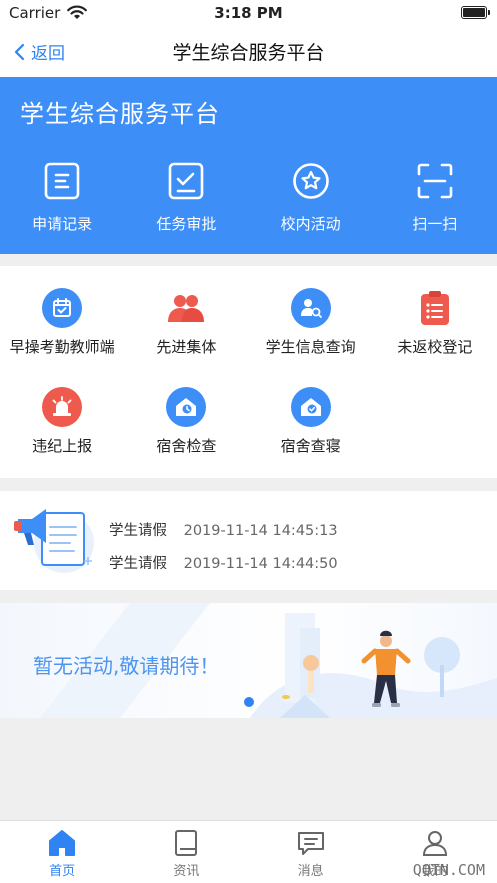 This screenshot has width=497, height=883. What do you see at coordinates (62, 843) in the screenshot?
I see `home-icon` at bounding box center [62, 843].